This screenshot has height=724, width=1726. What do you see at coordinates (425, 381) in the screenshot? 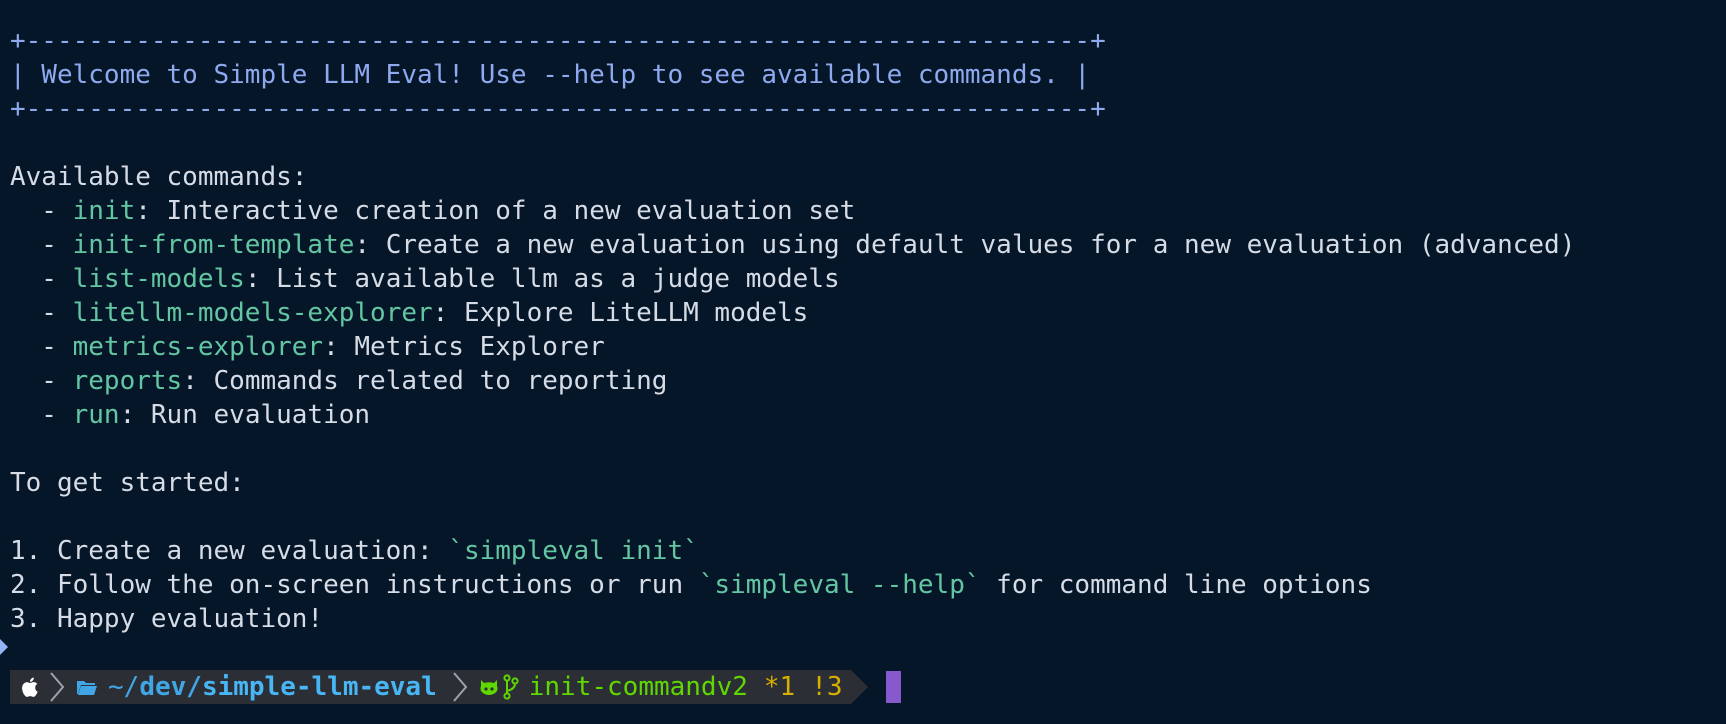
I see `command-desc: : Commands related to reporting` at bounding box center [425, 381].